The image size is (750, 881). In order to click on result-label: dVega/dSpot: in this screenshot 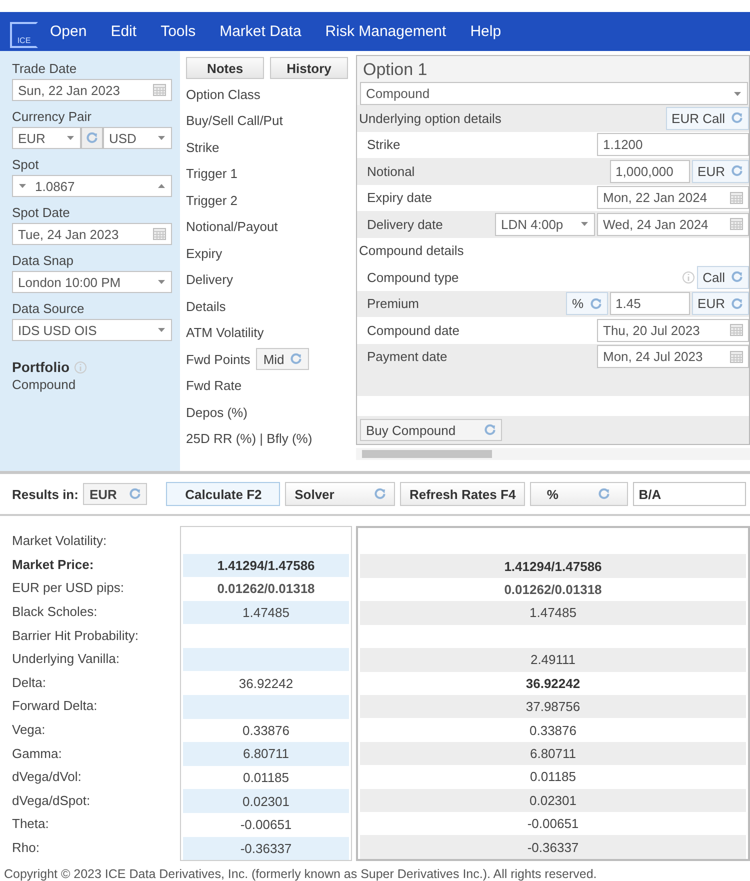, I will do `click(52, 801)`.